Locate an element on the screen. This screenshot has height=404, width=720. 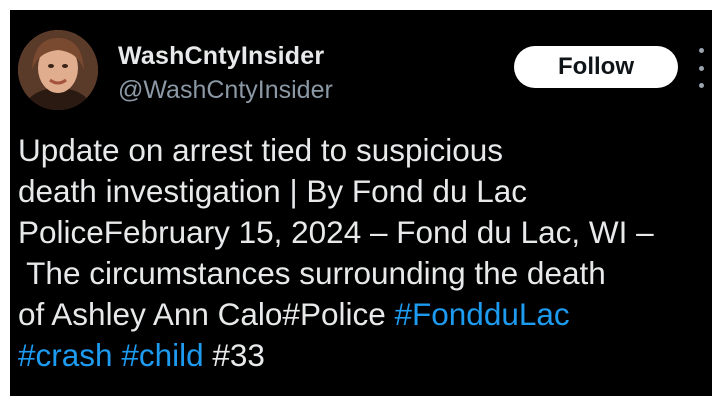
display-name: WashCntyInsider is located at coordinates (221, 56).